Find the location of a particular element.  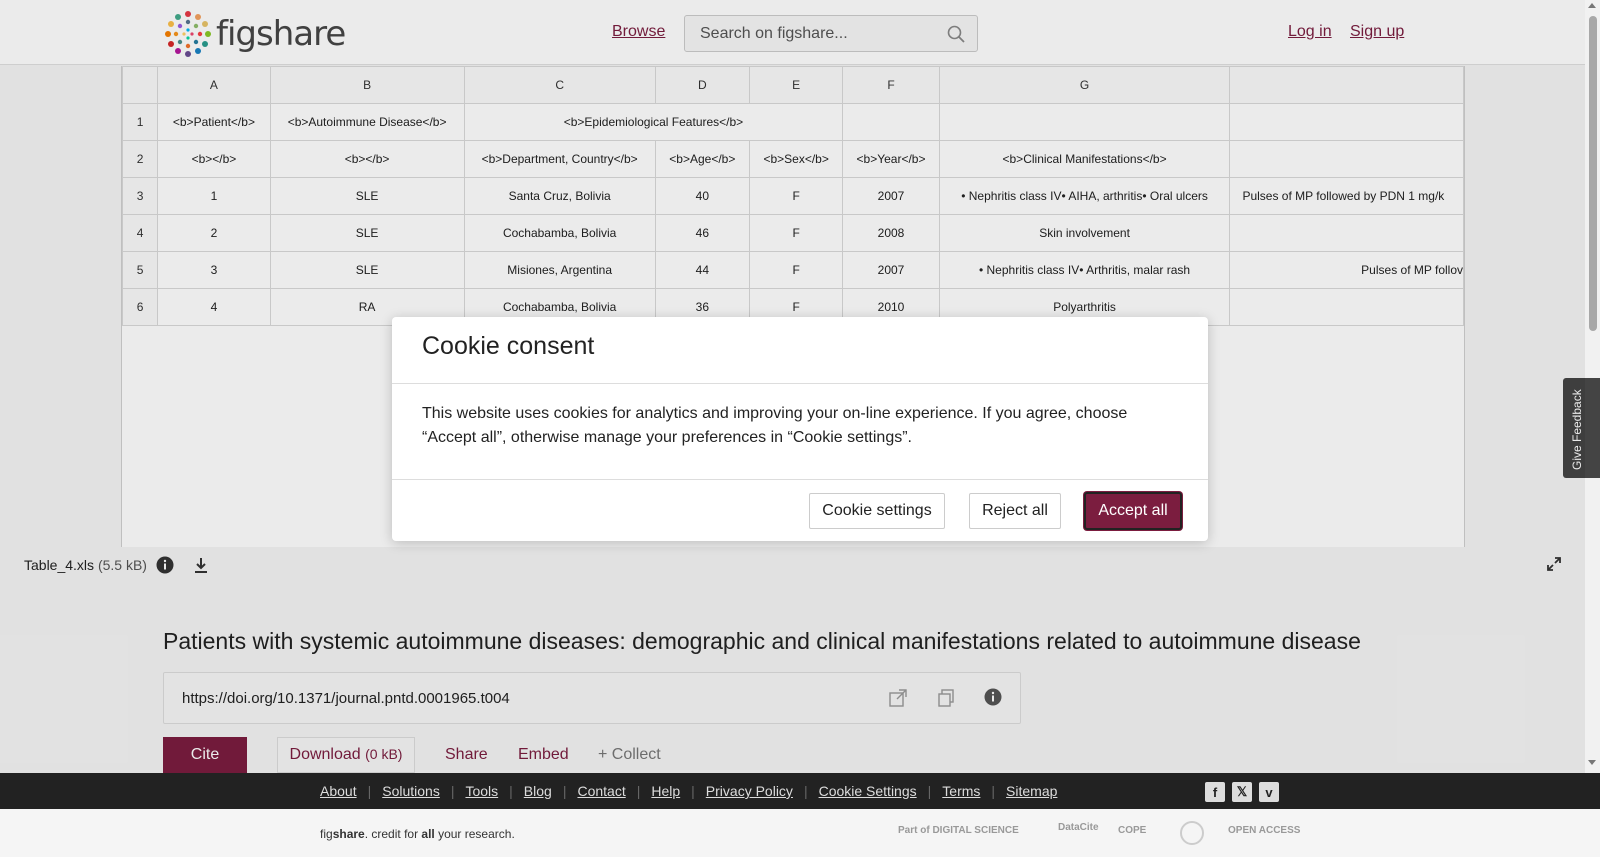

credit-all: all is located at coordinates (428, 834).